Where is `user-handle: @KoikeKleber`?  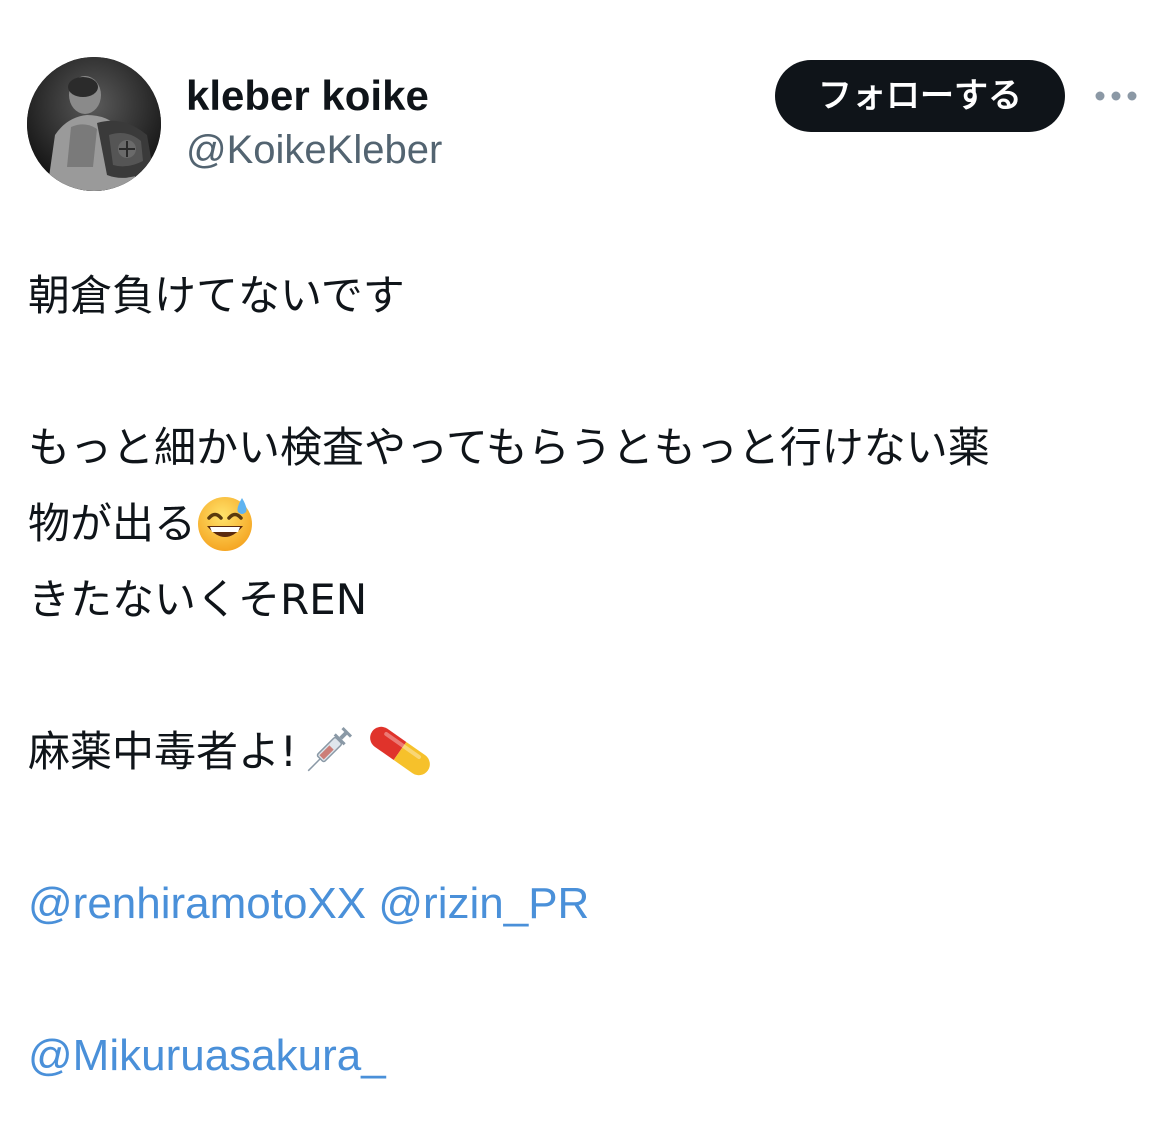 user-handle: @KoikeKleber is located at coordinates (314, 150).